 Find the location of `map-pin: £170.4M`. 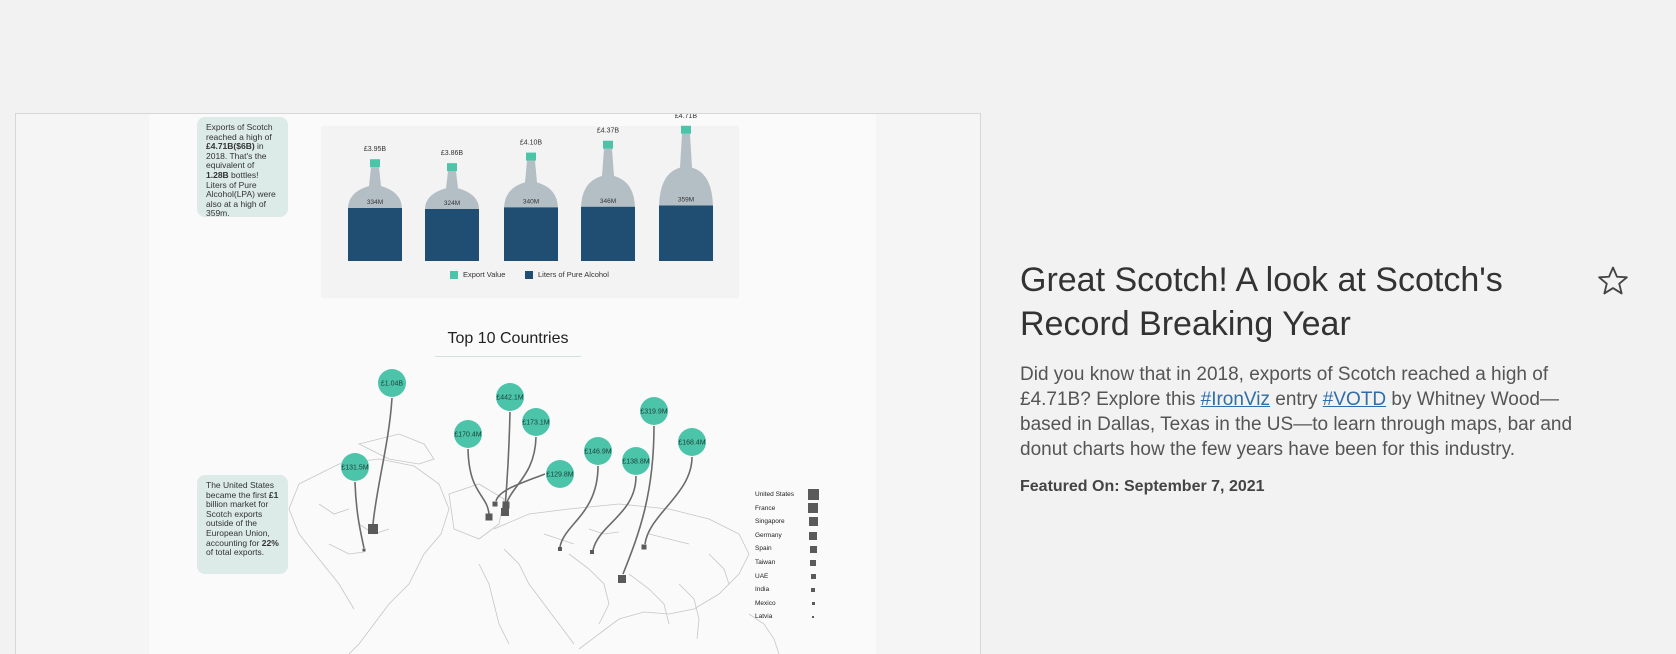

map-pin: £170.4M is located at coordinates (473, 470).